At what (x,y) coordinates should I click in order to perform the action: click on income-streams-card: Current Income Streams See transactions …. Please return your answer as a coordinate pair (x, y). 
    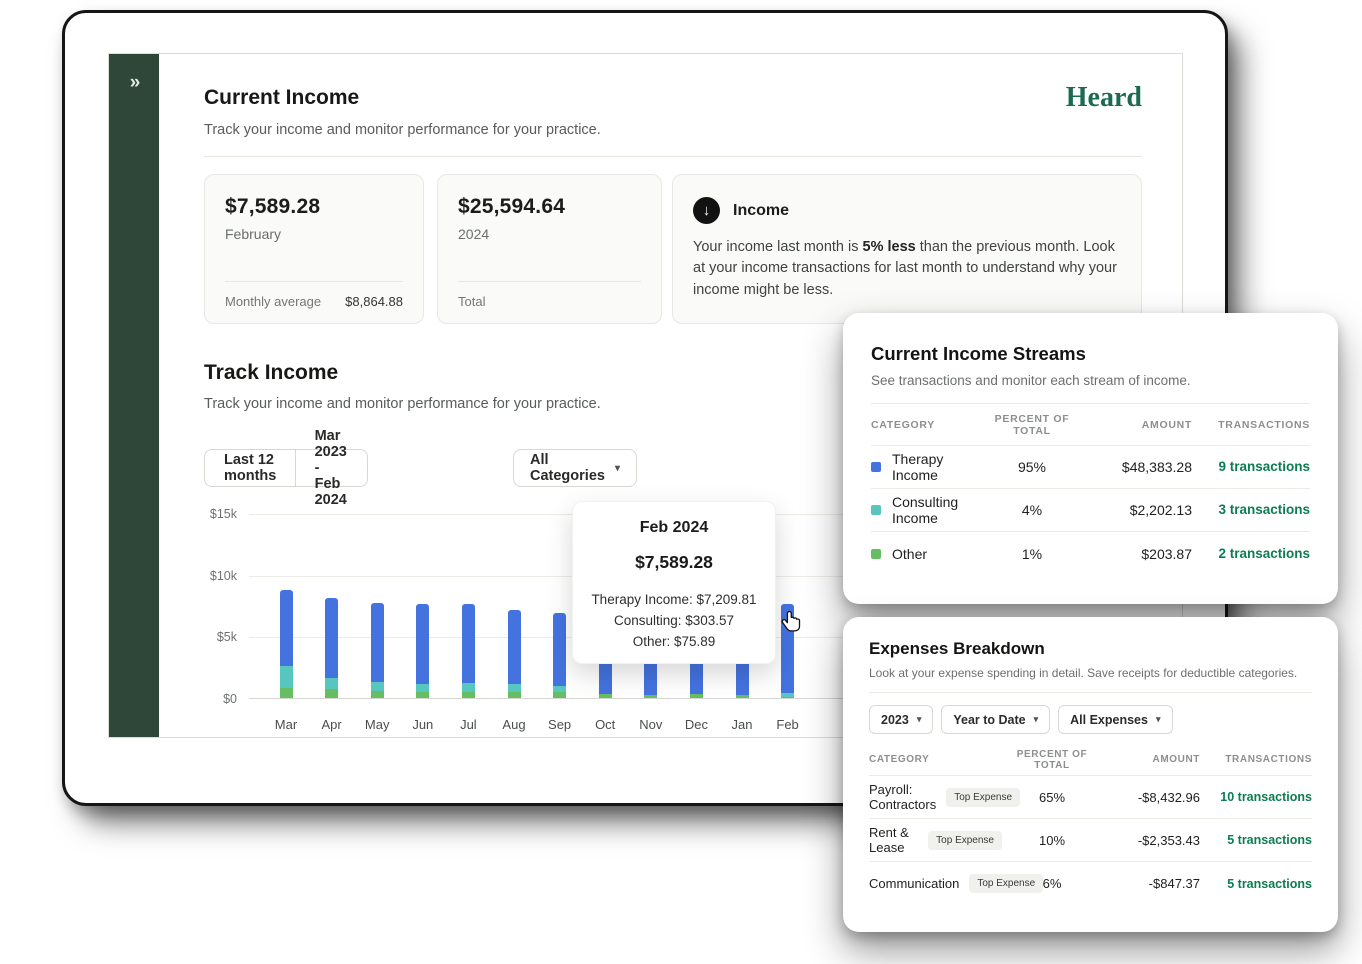
    Looking at the image, I should click on (1090, 458).